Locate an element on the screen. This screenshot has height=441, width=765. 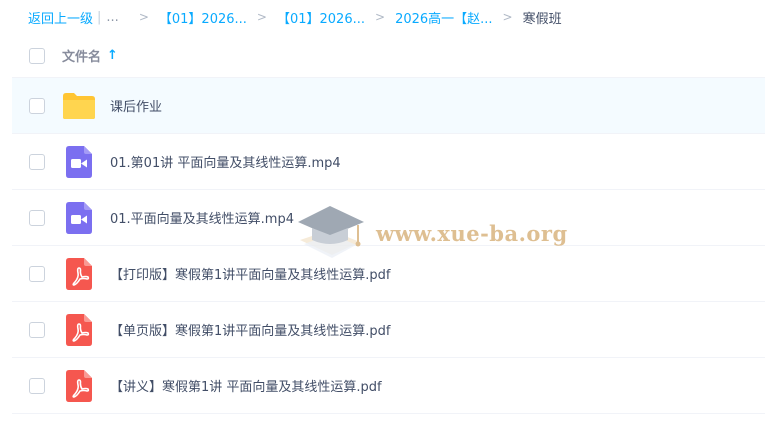
list-item: 01.平面向量及其线性运算.mp4 is located at coordinates (388, 218).